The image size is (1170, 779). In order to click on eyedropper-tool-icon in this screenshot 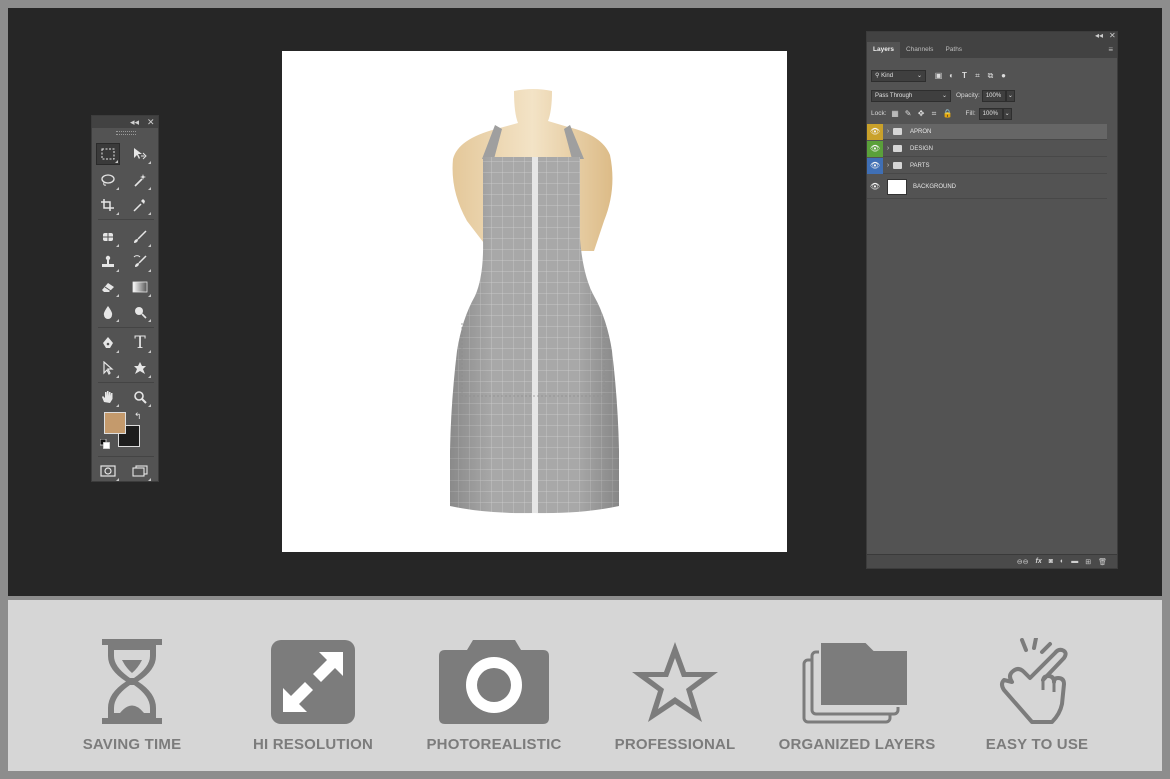, I will do `click(140, 205)`.